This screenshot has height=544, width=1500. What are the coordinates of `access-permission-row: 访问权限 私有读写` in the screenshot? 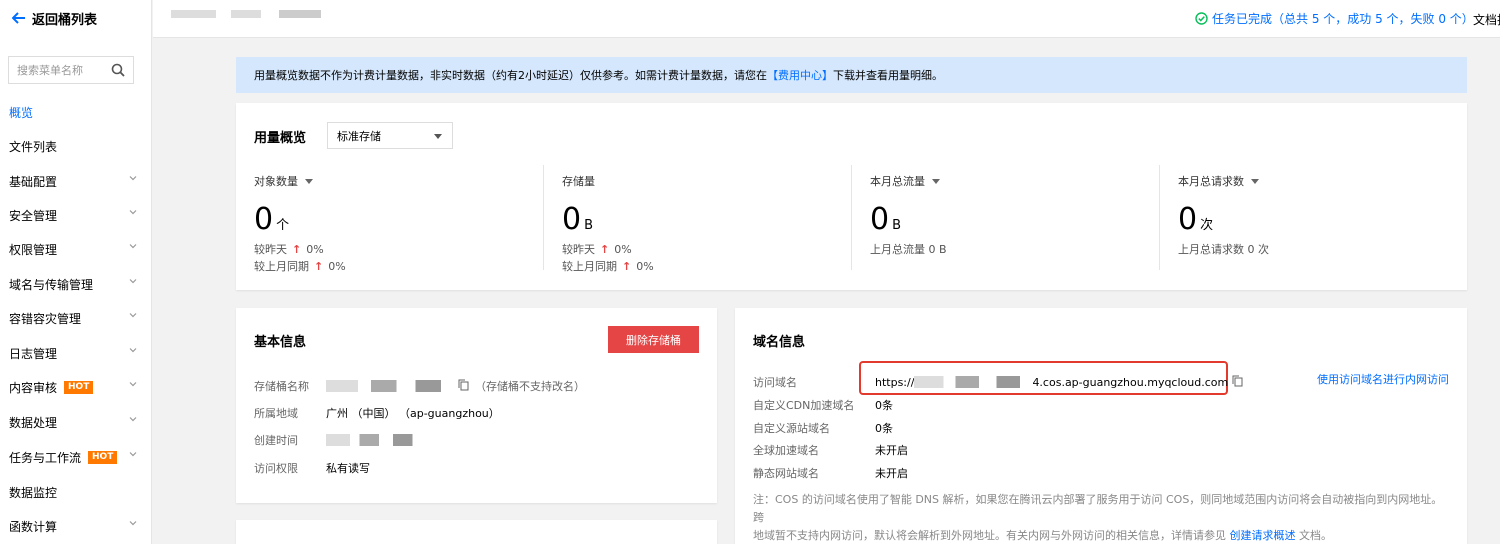 It's located at (312, 468).